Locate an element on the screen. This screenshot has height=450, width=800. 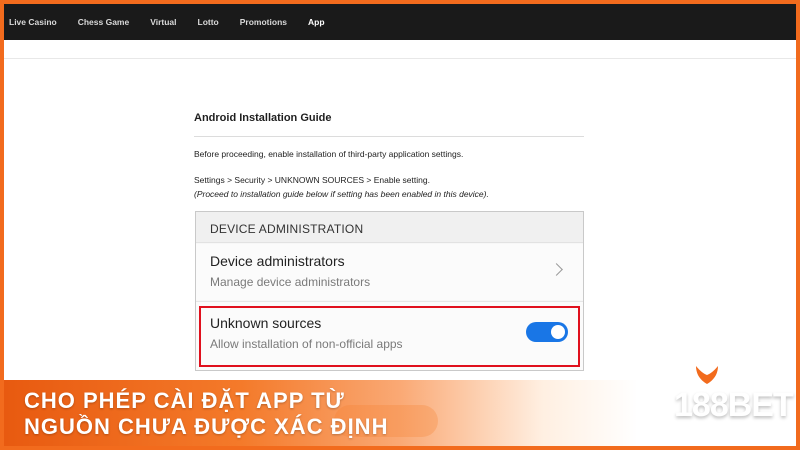
nav-item-chess-game: Chess Game is located at coordinates (104, 22).